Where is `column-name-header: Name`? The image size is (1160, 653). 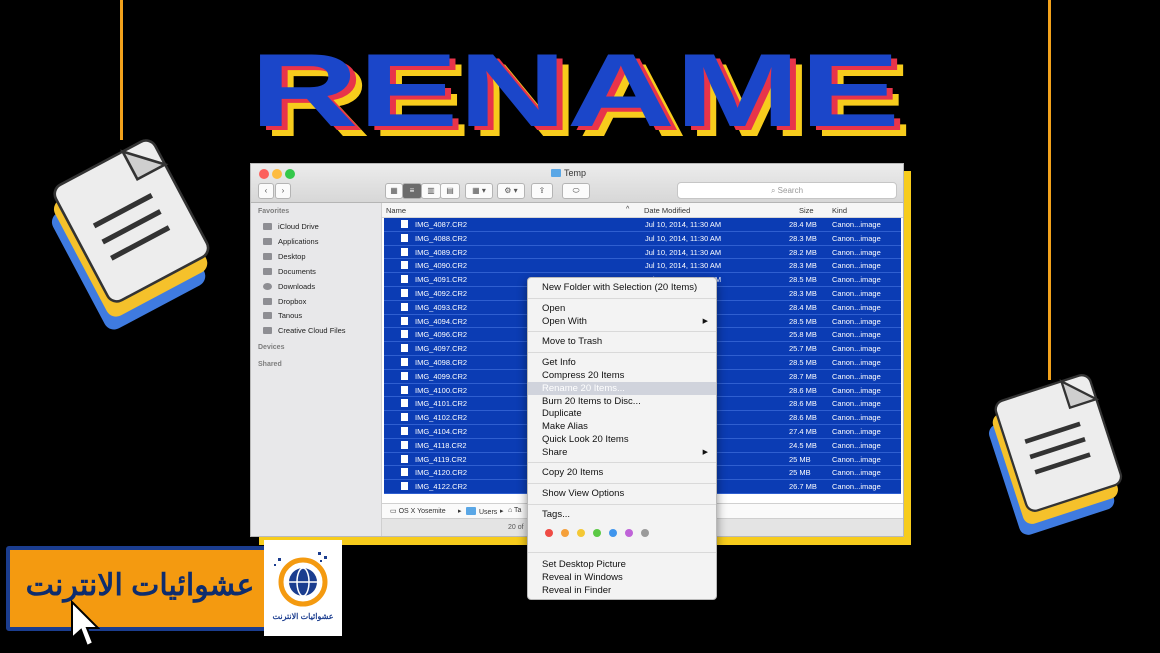 column-name-header: Name is located at coordinates (396, 210).